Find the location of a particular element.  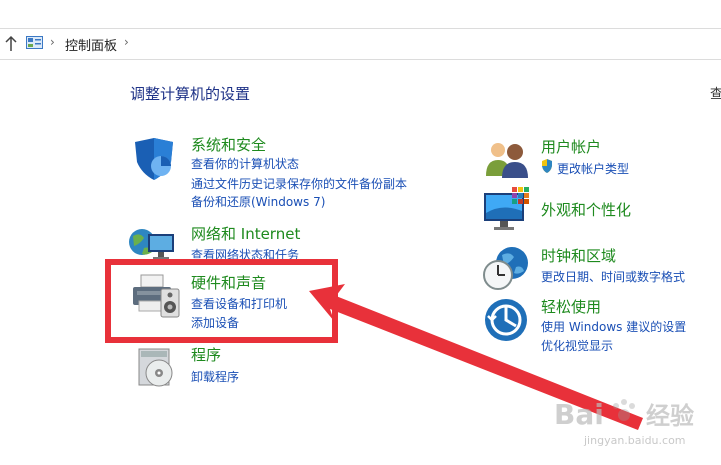

page-title: 调整计算机的设置 is located at coordinates (190, 94).